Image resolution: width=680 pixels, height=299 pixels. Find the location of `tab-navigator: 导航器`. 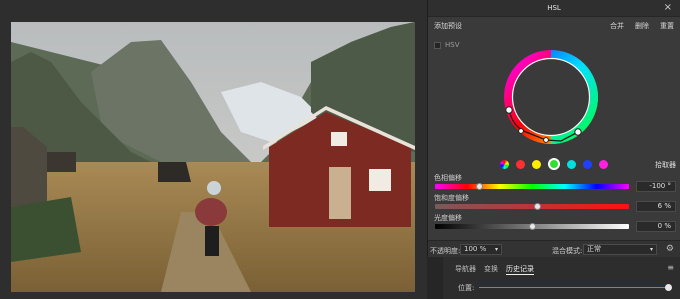

tab-navigator: 导航器 is located at coordinates (465, 269).